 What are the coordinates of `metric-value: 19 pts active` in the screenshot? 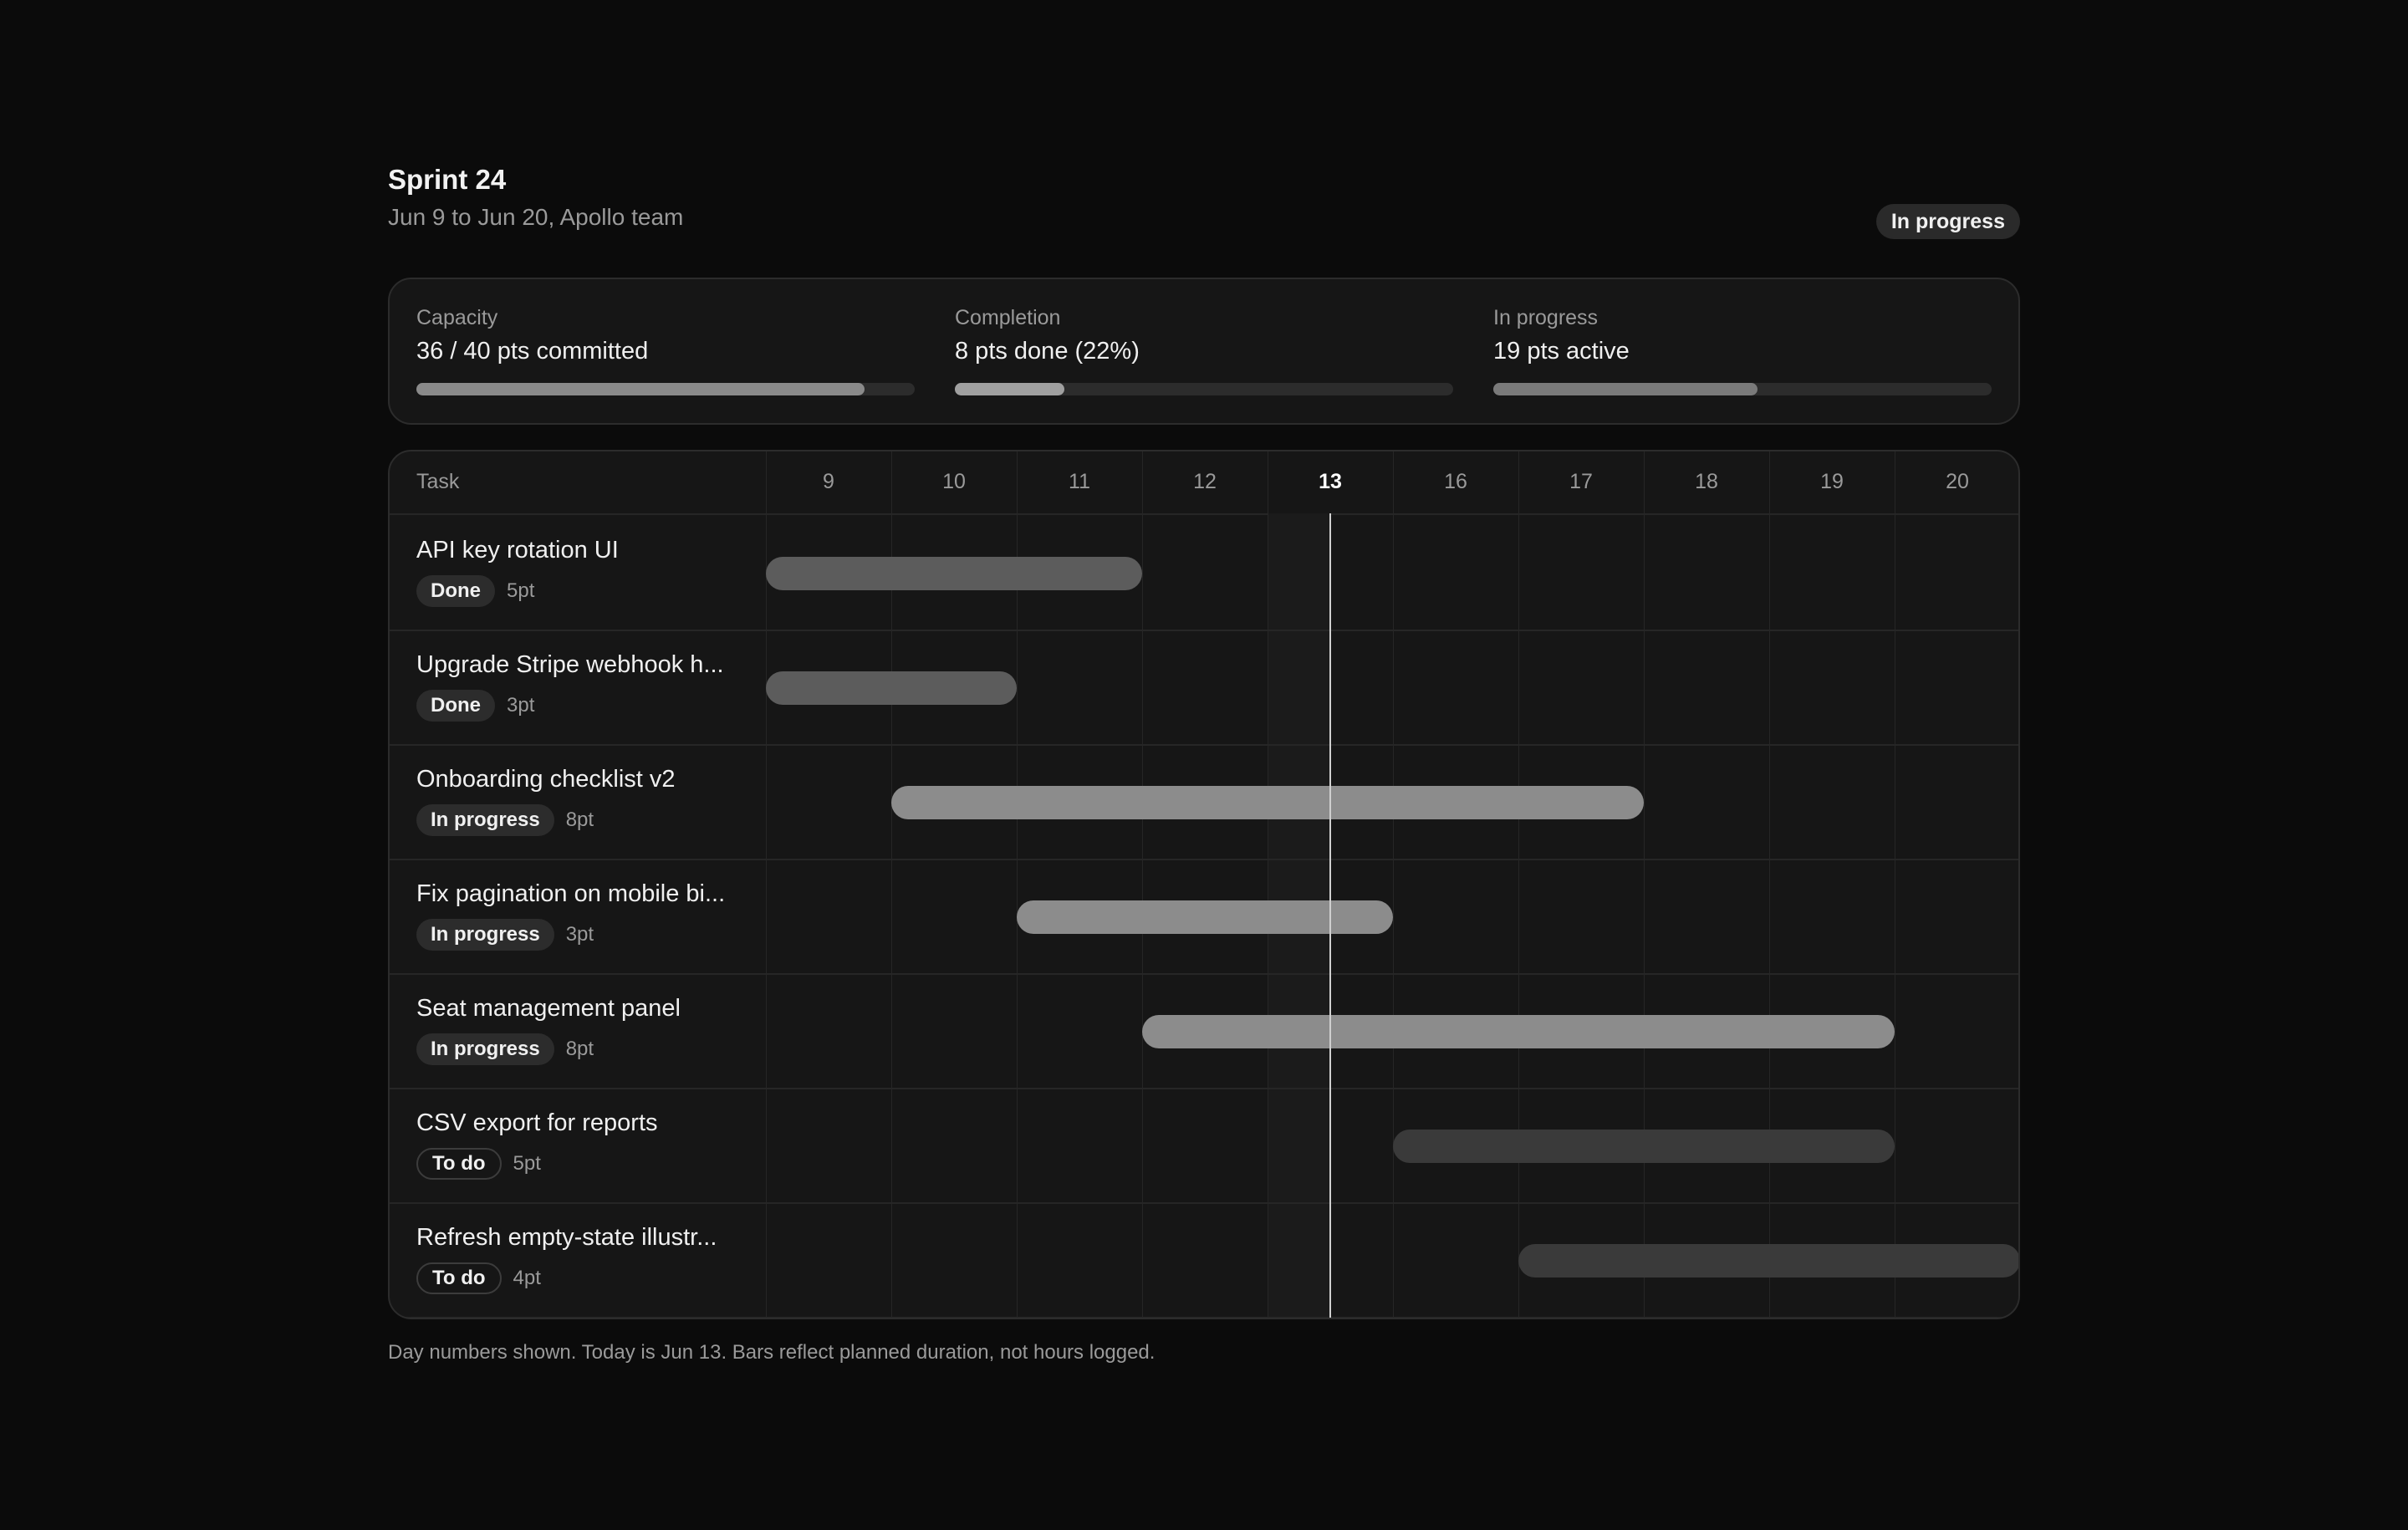 It's located at (1562, 352).